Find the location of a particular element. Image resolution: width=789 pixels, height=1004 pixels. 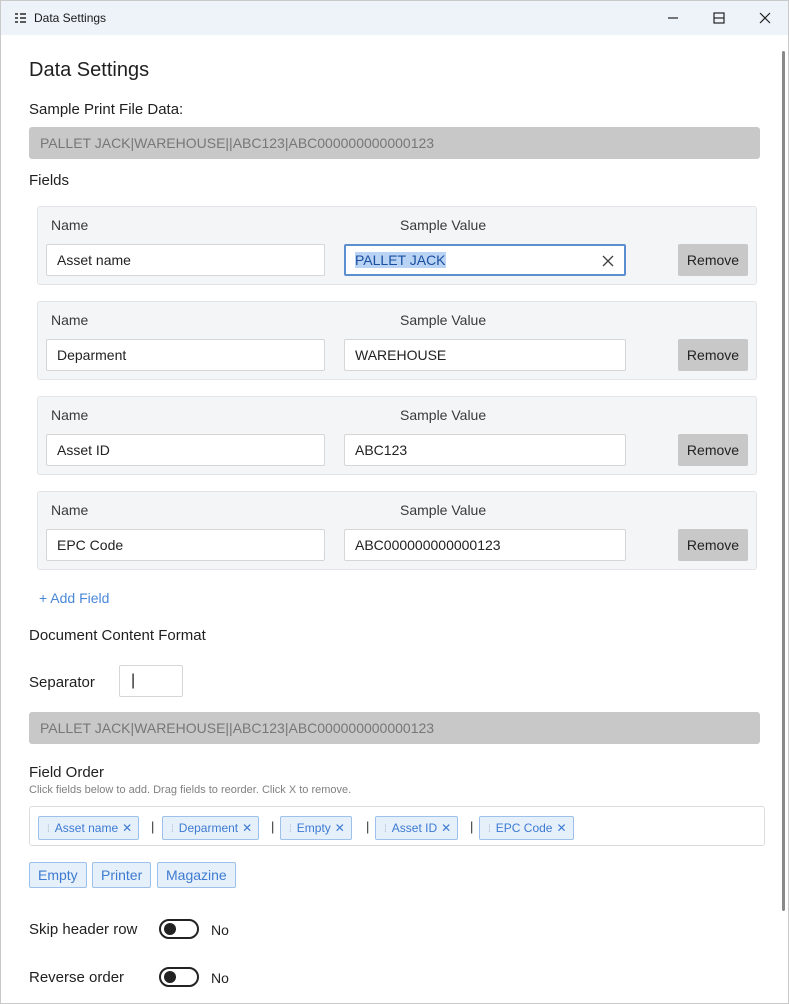

order-chip: ⁞ Deparment ✕ is located at coordinates (211, 828).